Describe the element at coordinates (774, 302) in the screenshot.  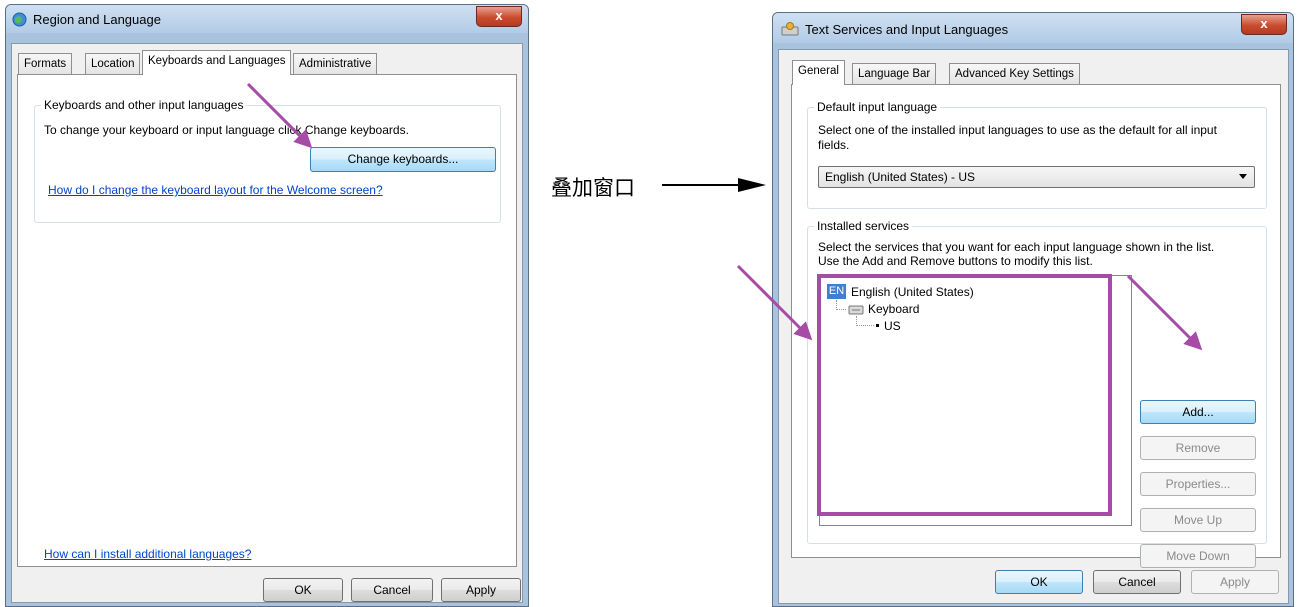
I see `arrow-to-tree` at that location.